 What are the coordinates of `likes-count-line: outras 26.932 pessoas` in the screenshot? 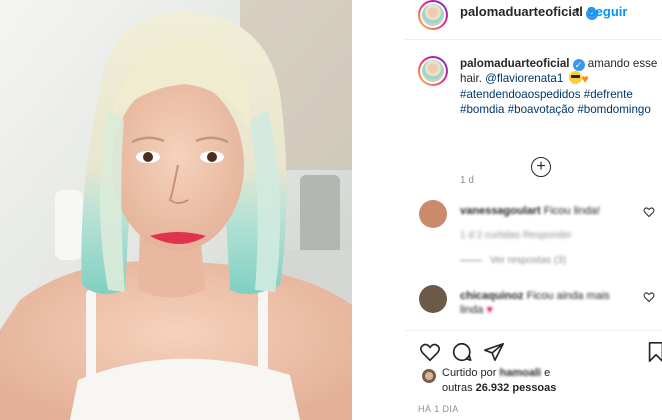 It's located at (499, 388).